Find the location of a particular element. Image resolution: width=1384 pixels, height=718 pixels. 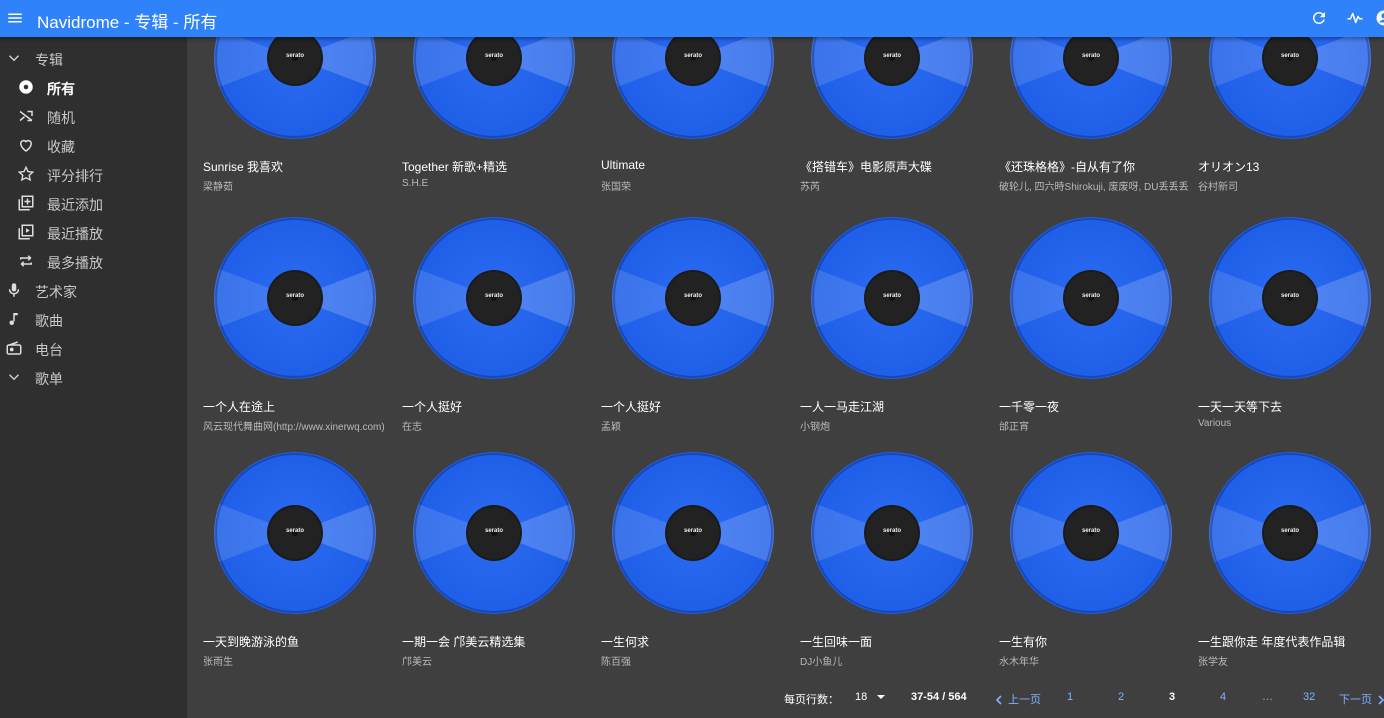

album-title: 一个人在途上 is located at coordinates (239, 406).